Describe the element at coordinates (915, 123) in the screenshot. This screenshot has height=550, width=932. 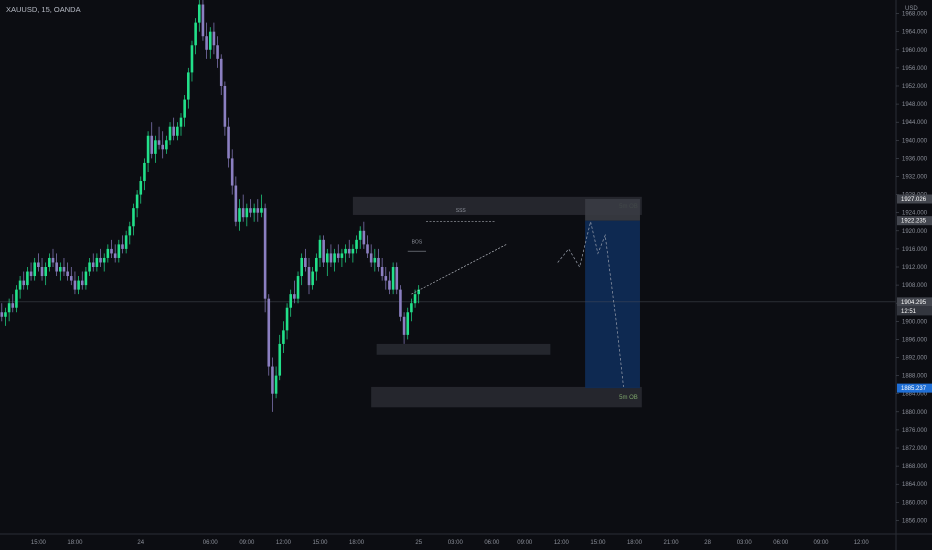
I see `price-tick-label: 1944.000` at that location.